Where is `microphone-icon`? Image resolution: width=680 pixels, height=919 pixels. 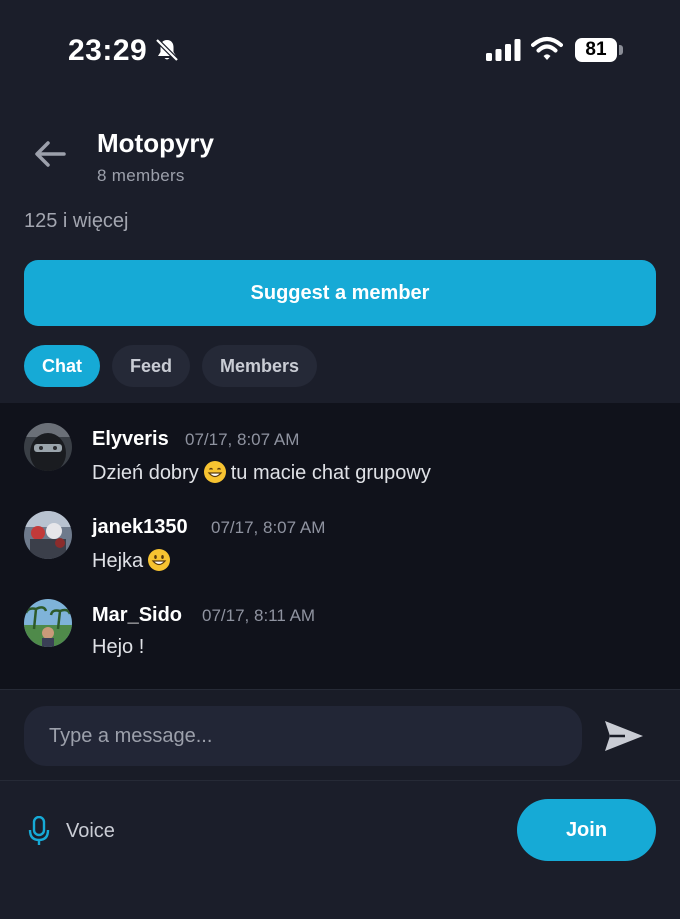 microphone-icon is located at coordinates (39, 830).